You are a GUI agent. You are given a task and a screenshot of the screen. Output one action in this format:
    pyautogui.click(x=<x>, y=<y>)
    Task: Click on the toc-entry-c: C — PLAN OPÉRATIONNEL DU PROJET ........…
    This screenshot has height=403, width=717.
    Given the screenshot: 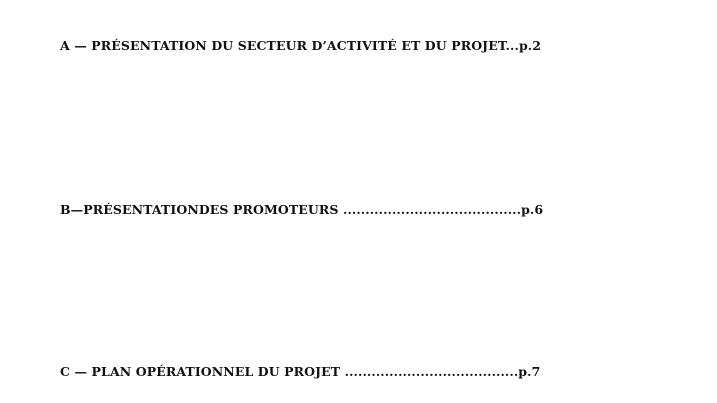 What is the action you would take?
    pyautogui.click(x=300, y=371)
    